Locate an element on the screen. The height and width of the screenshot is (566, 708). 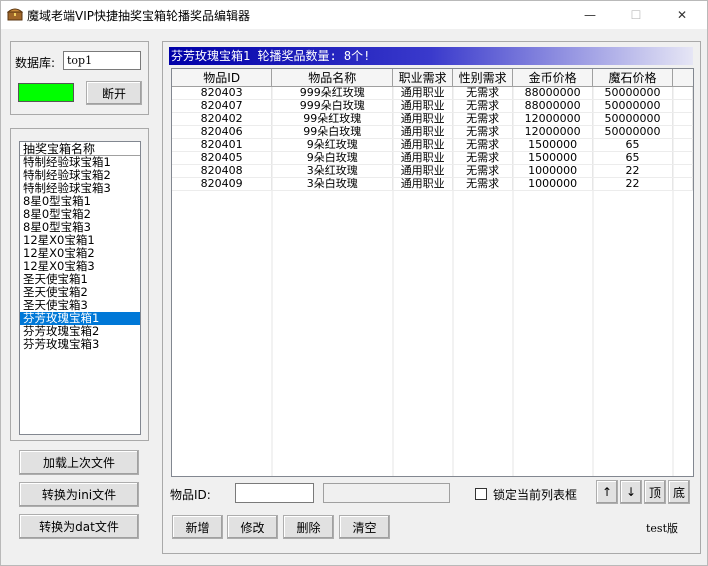
table-row: 820402 99朵红玫瑰 通用职业 无需求 12000000 50000000 is located at coordinates (432, 119).